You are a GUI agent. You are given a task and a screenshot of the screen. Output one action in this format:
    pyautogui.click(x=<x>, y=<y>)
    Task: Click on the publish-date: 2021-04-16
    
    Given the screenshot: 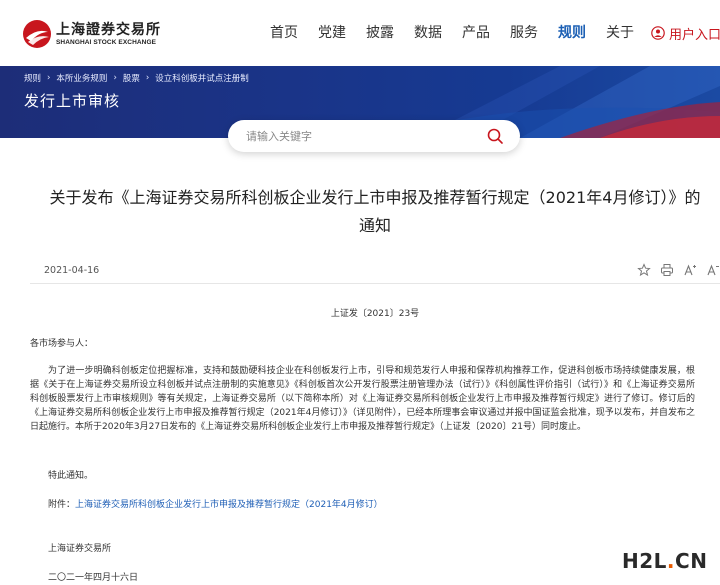 What is the action you would take?
    pyautogui.click(x=72, y=270)
    